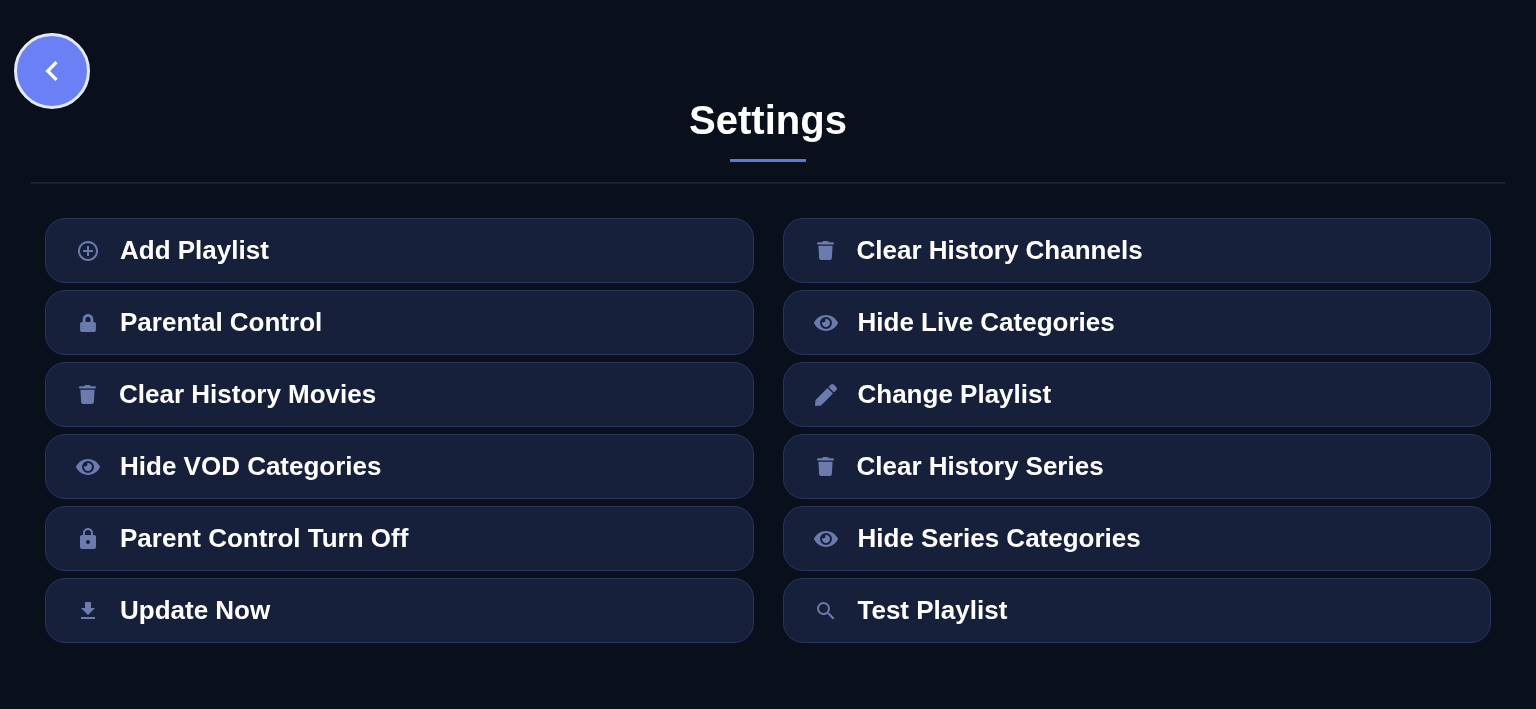 This screenshot has width=1536, height=709. Describe the element at coordinates (1136, 466) in the screenshot. I see `settings-option: Clear History Series` at that location.